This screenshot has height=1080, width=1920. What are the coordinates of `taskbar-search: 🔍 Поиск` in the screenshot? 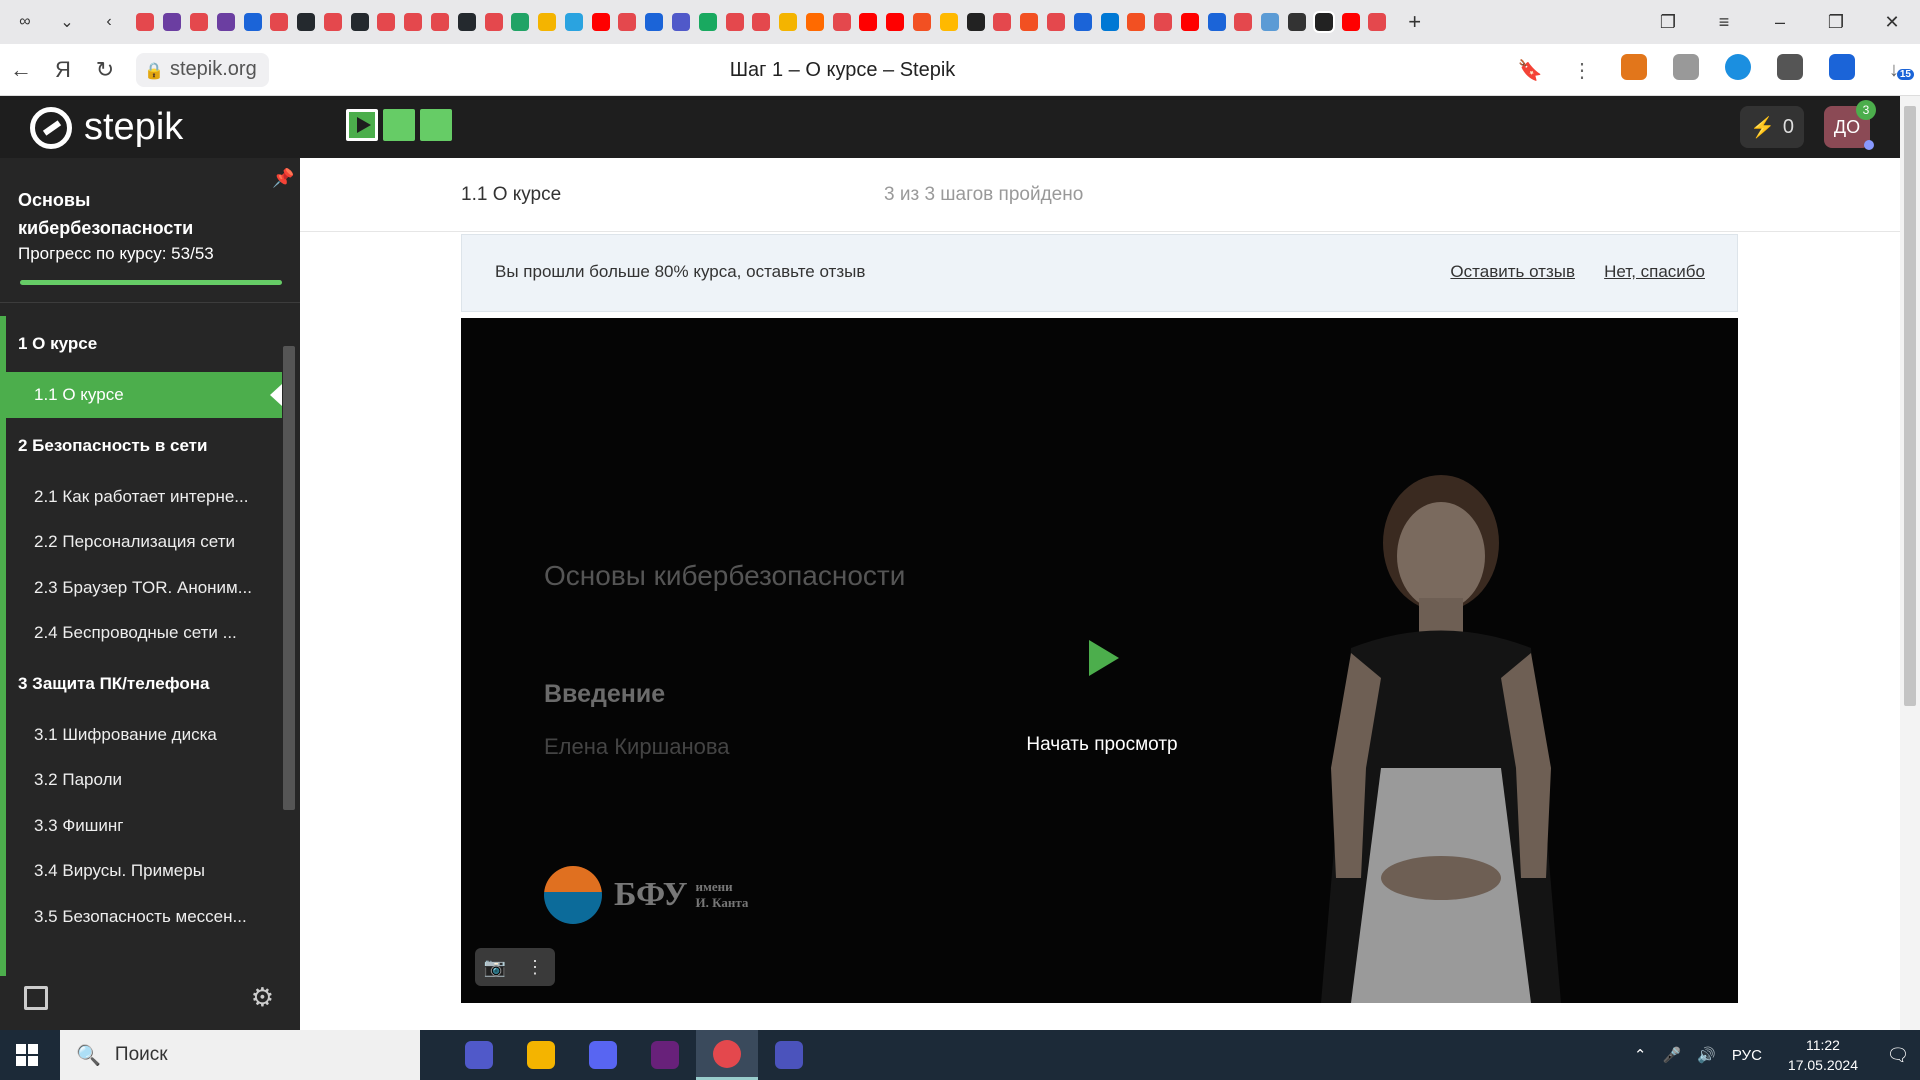 It's located at (240, 1055).